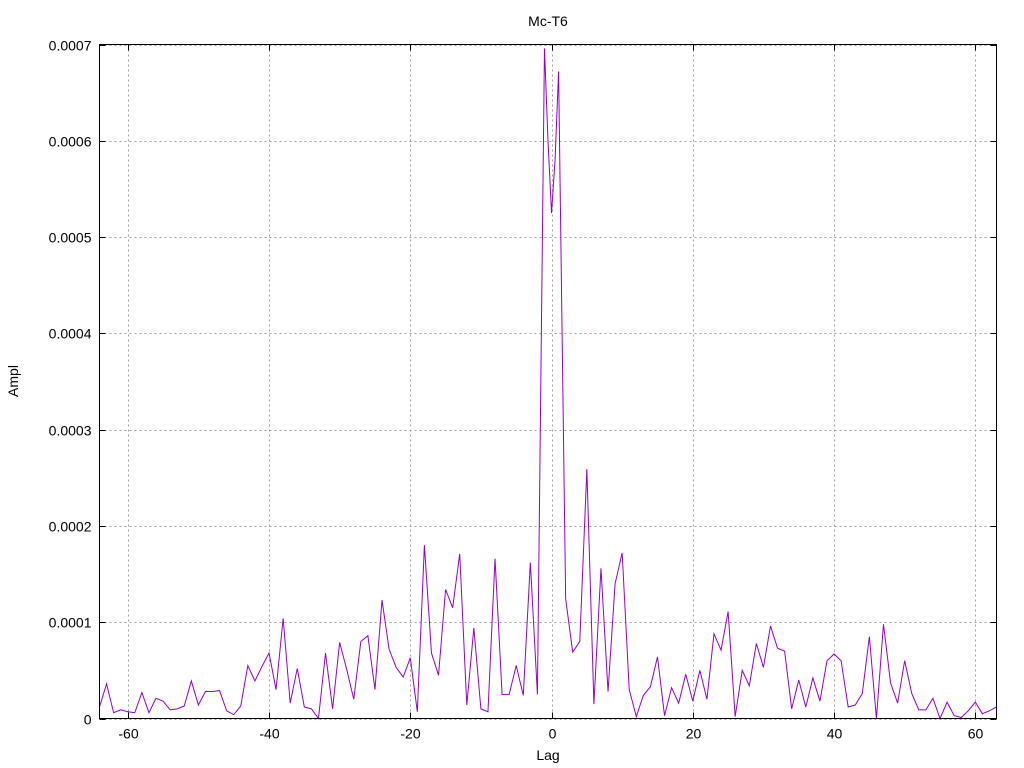 The height and width of the screenshot is (768, 1024). Describe the element at coordinates (835, 734) in the screenshot. I see `x-tick-label: 40` at that location.